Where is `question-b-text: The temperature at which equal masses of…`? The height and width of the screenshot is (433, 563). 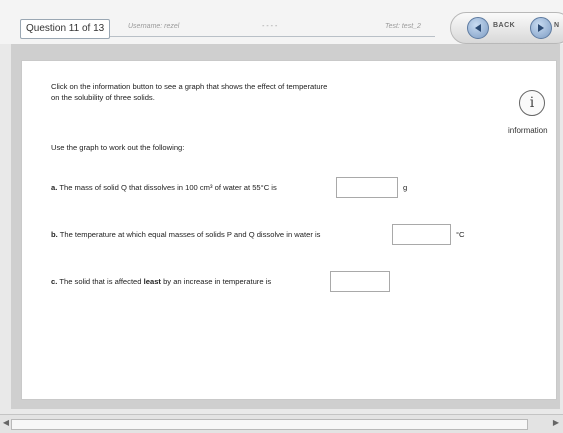
question-b-text: The temperature at which equal masses of… is located at coordinates (190, 234).